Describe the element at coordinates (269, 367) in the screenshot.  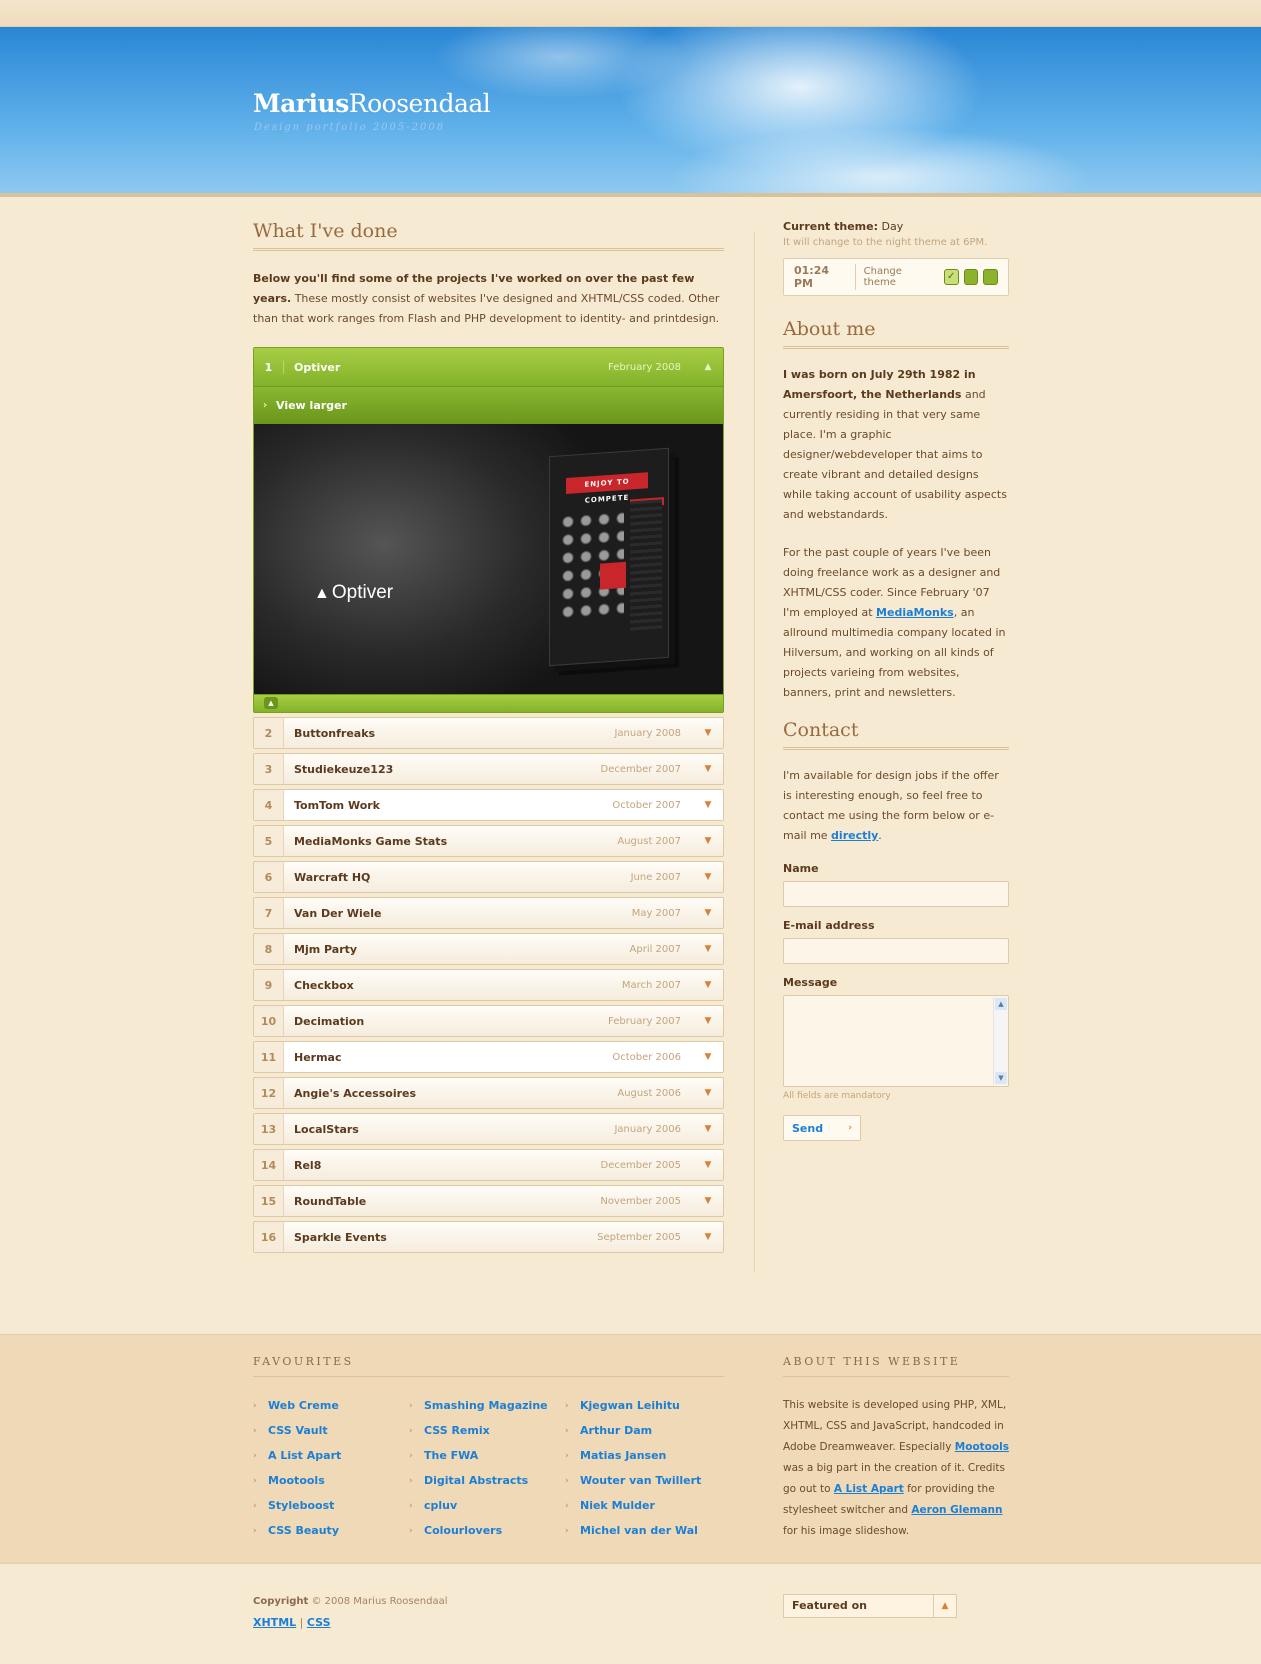
I see `project-number: 1` at that location.